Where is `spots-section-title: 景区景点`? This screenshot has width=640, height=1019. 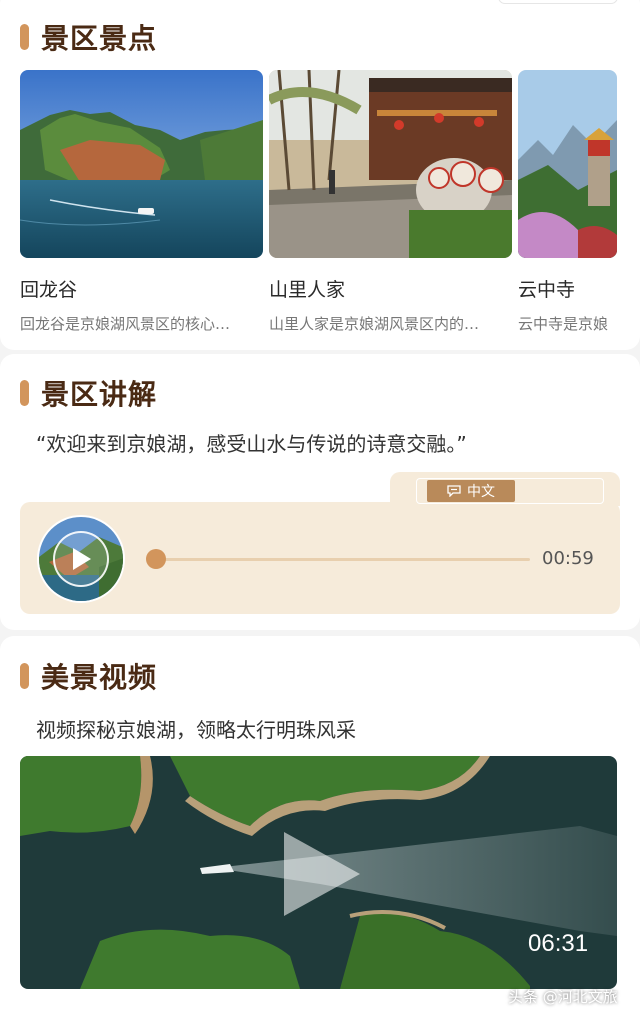 spots-section-title: 景区景点 is located at coordinates (99, 38).